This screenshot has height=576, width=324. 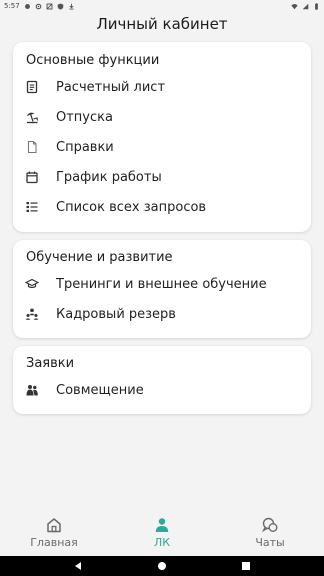 I want to click on team-icon, so click(x=32, y=314).